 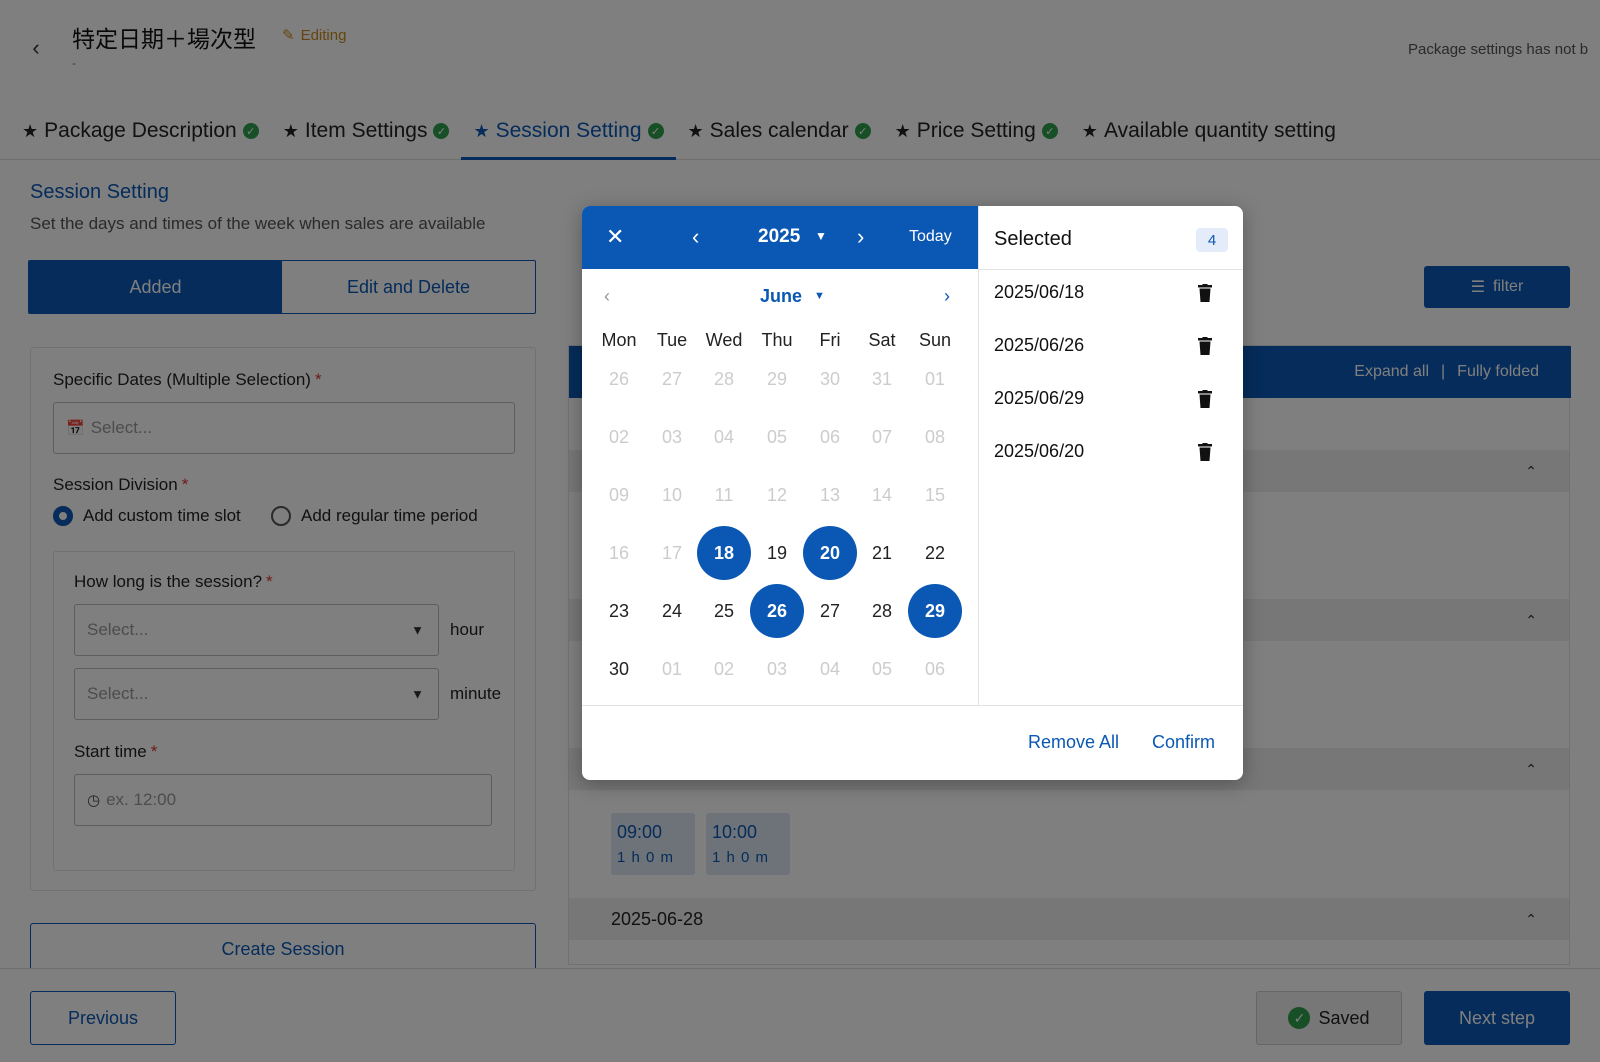 I want to click on selected-date: 2025/06/26, so click(x=1039, y=345).